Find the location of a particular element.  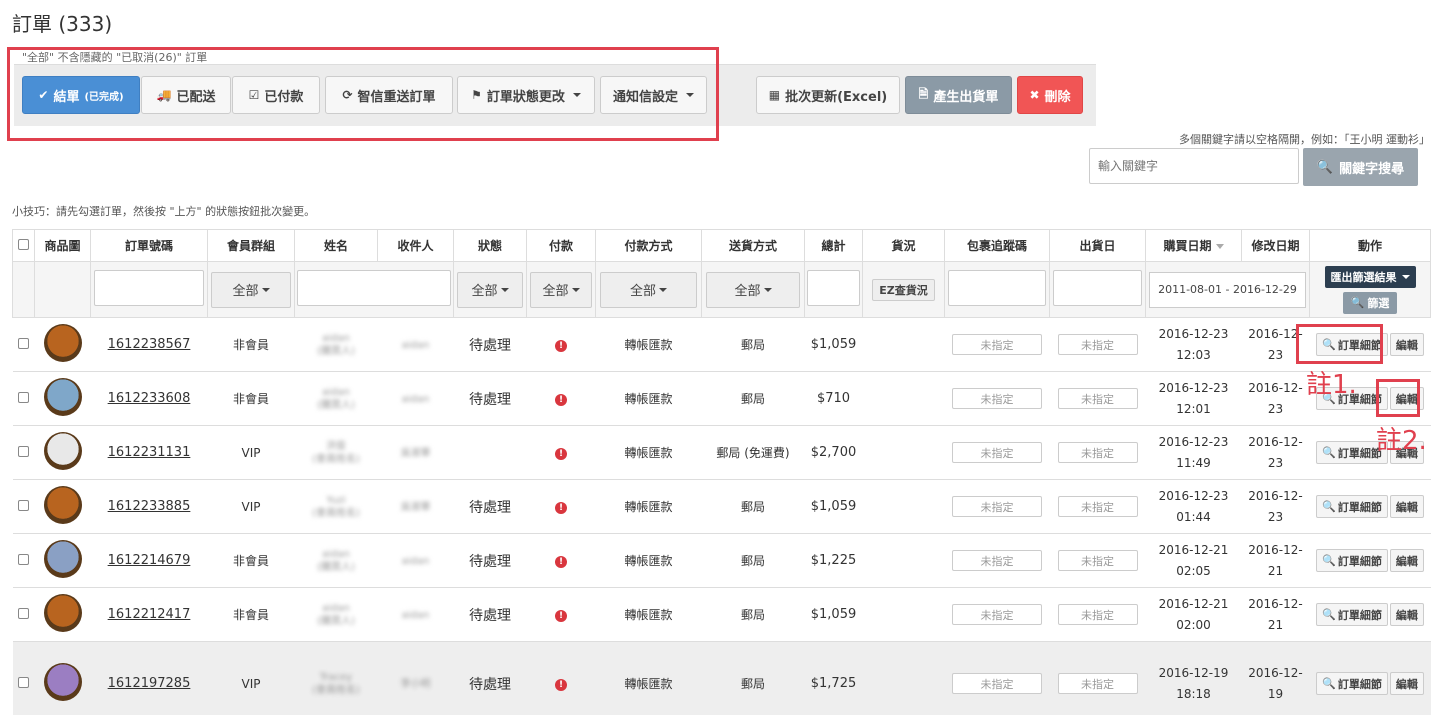

order-number-link: 1612233608 is located at coordinates (149, 398).